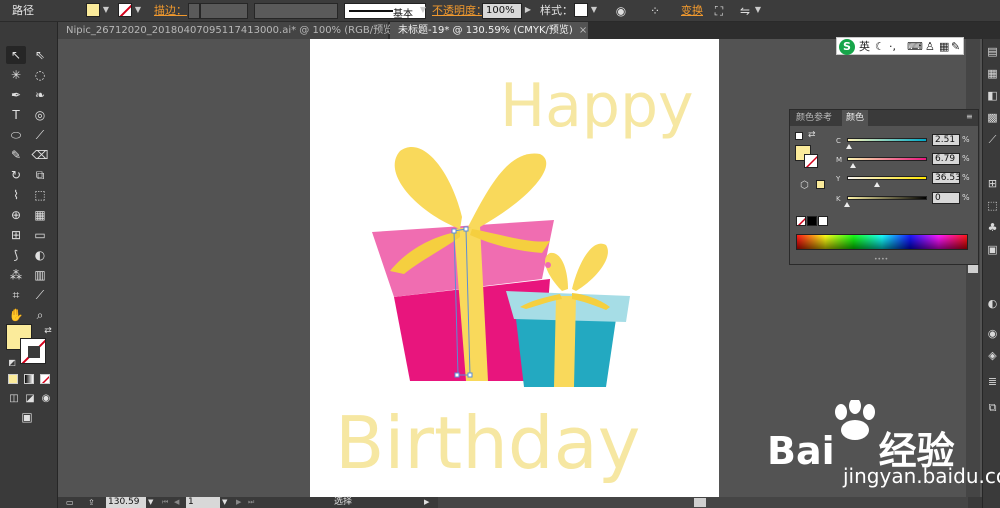  Describe the element at coordinates (992, 51) in the screenshot. I see `layers-icon: ▤` at that location.